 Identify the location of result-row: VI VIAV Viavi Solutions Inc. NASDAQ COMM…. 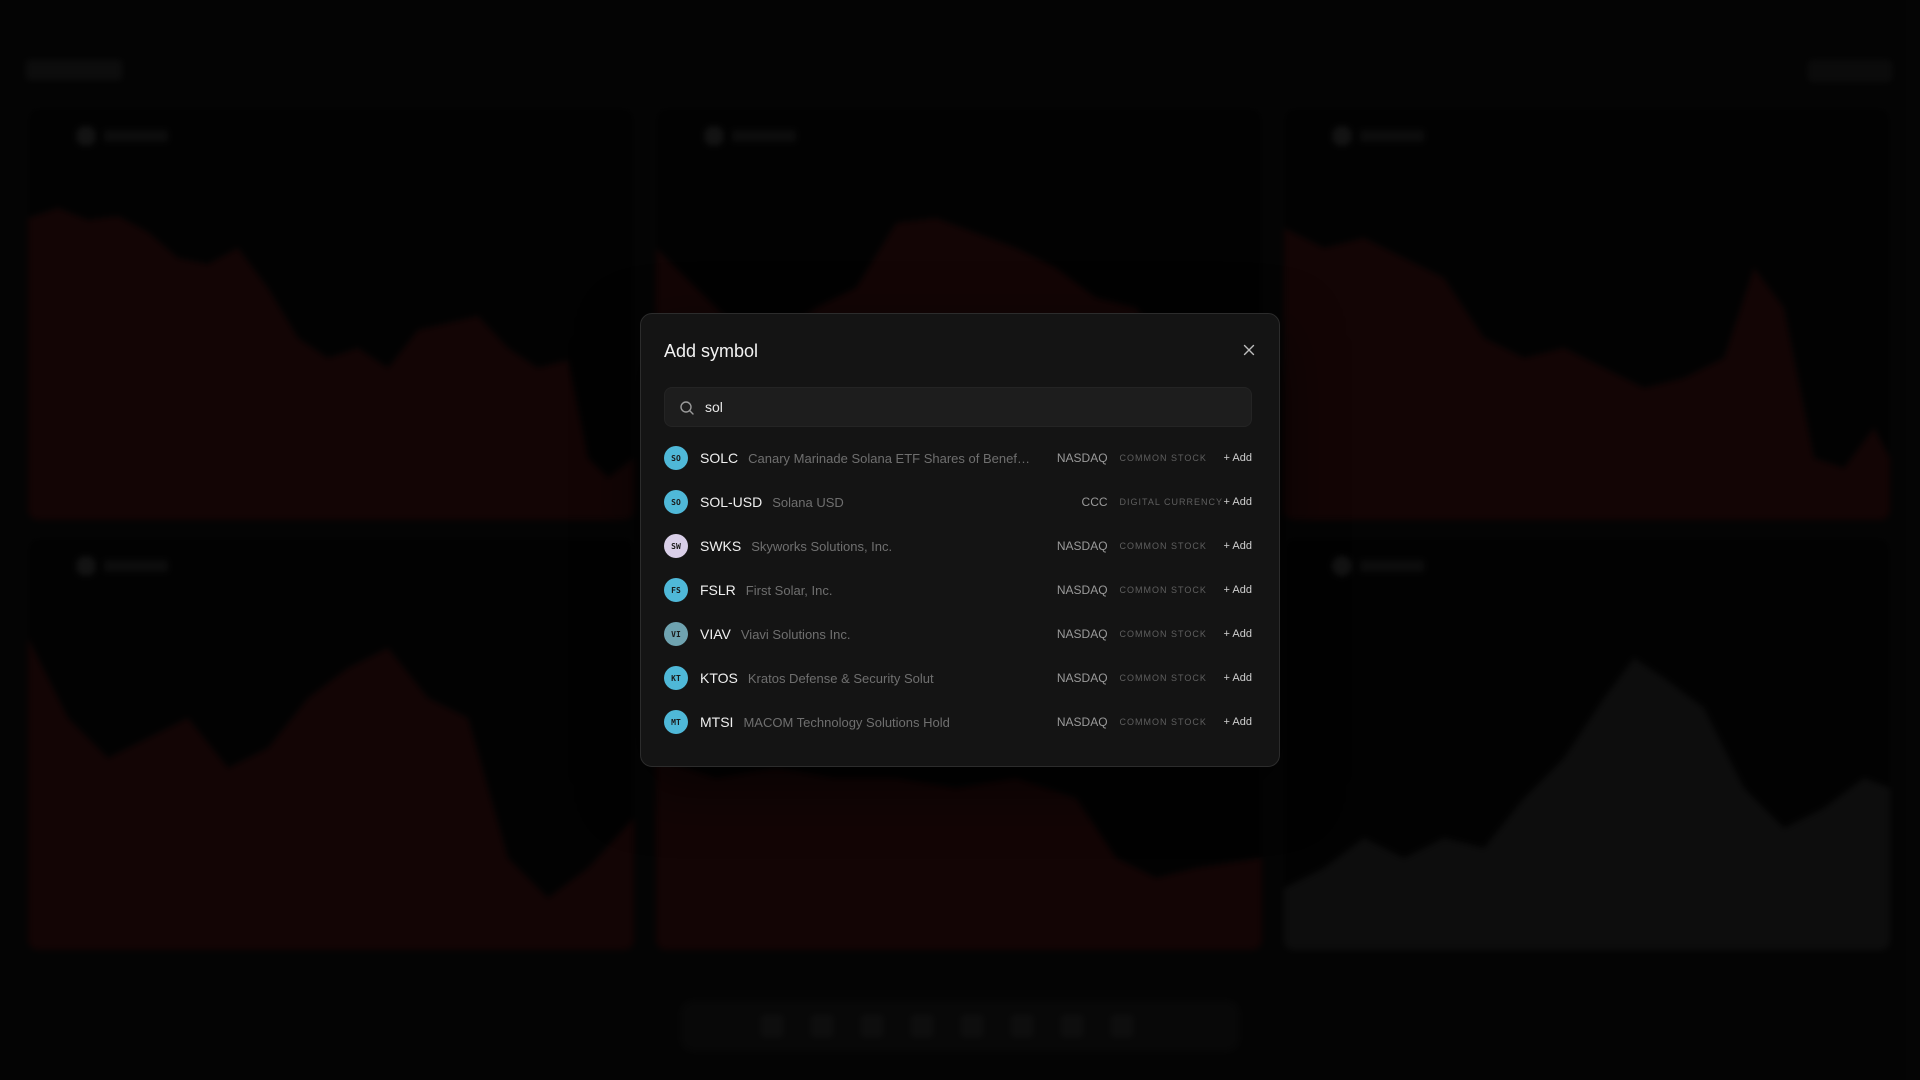
(958, 634).